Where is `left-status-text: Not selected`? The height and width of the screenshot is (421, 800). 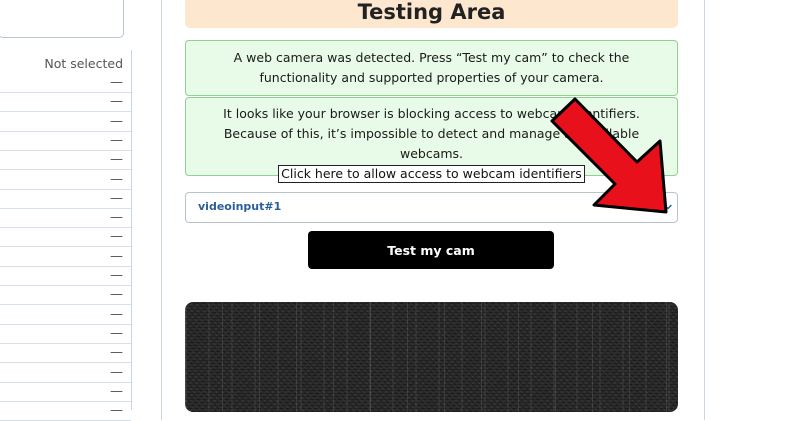 left-status-text: Not selected is located at coordinates (83, 63).